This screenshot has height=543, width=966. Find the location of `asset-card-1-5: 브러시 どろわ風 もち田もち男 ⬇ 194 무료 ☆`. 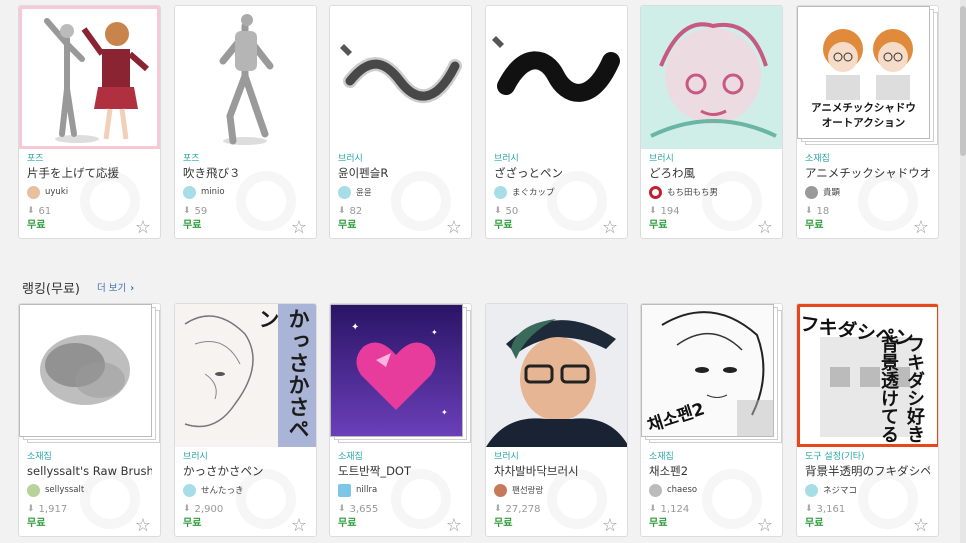

asset-card-1-5: 브러시 どろわ風 もち田もち男 ⬇ 194 무료 ☆ is located at coordinates (711, 122).